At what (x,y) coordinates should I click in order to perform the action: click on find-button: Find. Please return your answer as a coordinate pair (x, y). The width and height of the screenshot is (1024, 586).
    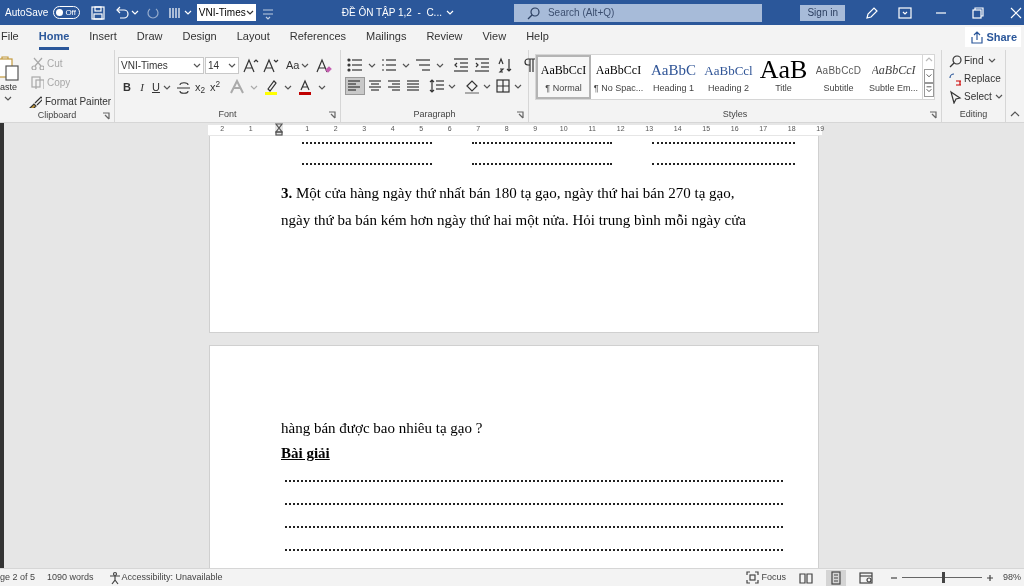
    Looking at the image, I should click on (976, 60).